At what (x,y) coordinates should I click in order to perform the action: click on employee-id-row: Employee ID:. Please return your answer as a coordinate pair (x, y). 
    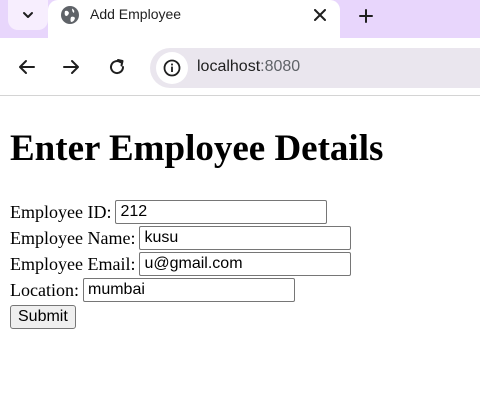
    Looking at the image, I should click on (180, 212).